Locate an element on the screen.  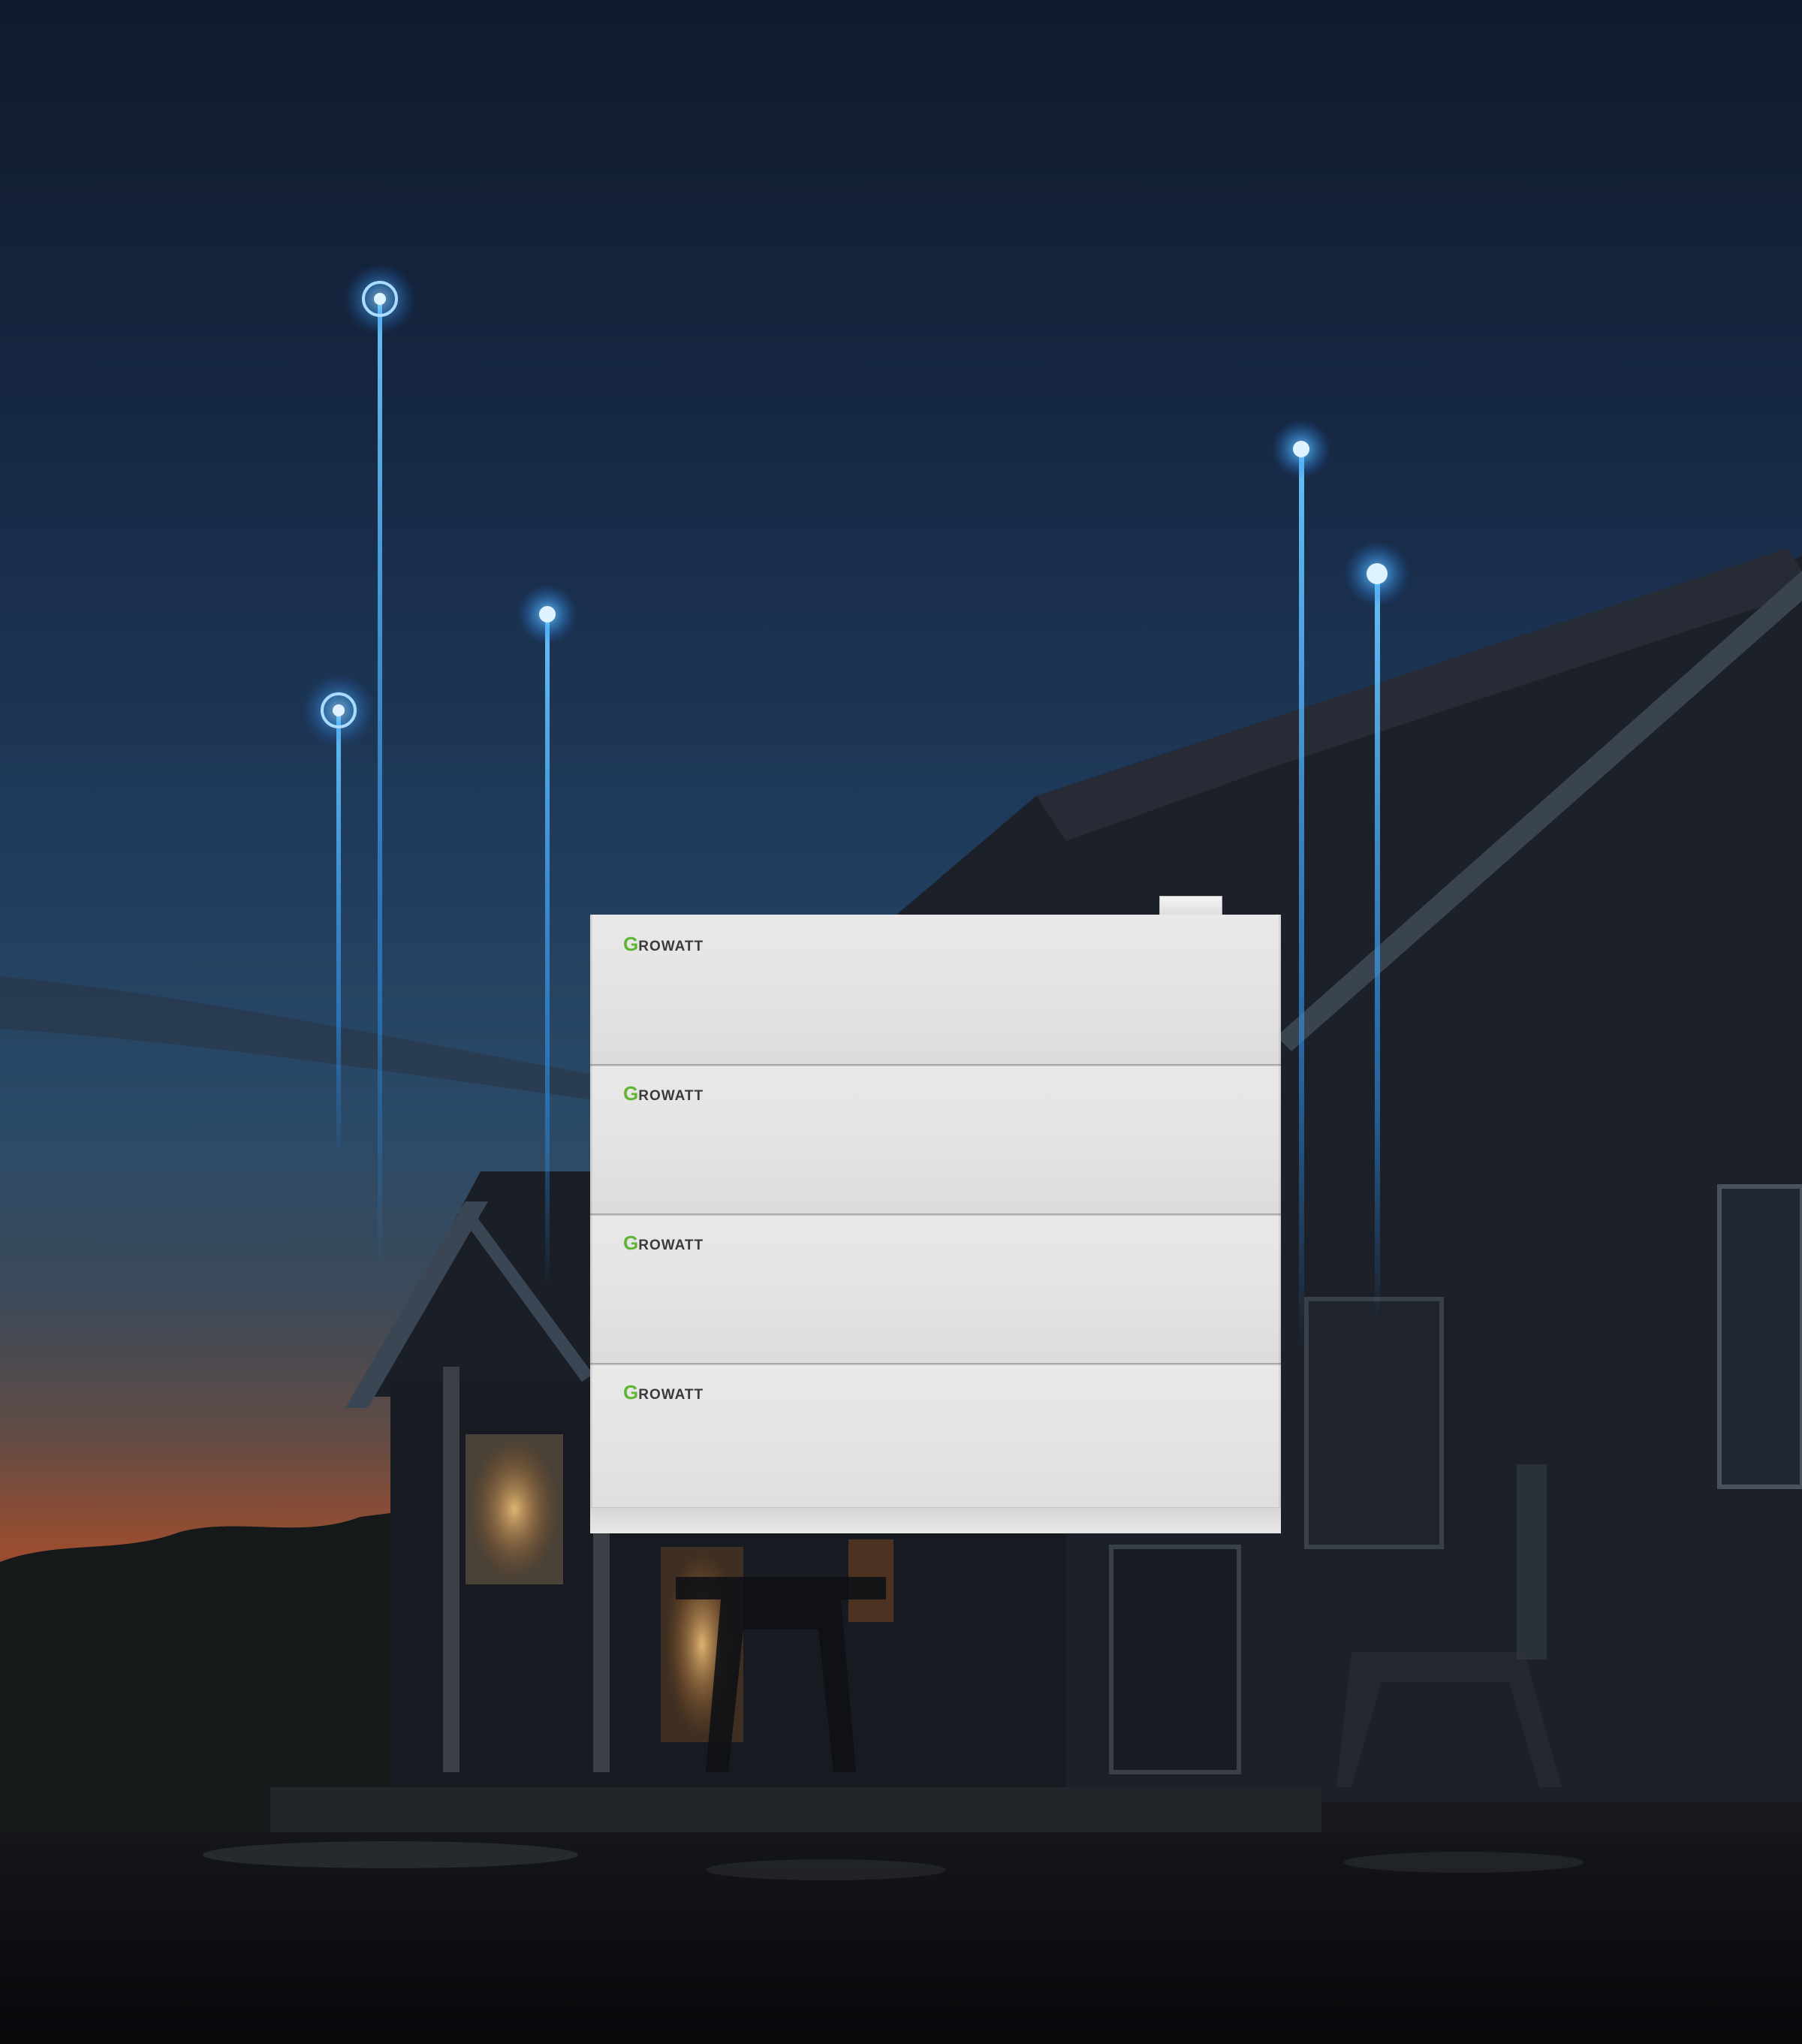
battery-top-connector is located at coordinates (1190, 906).